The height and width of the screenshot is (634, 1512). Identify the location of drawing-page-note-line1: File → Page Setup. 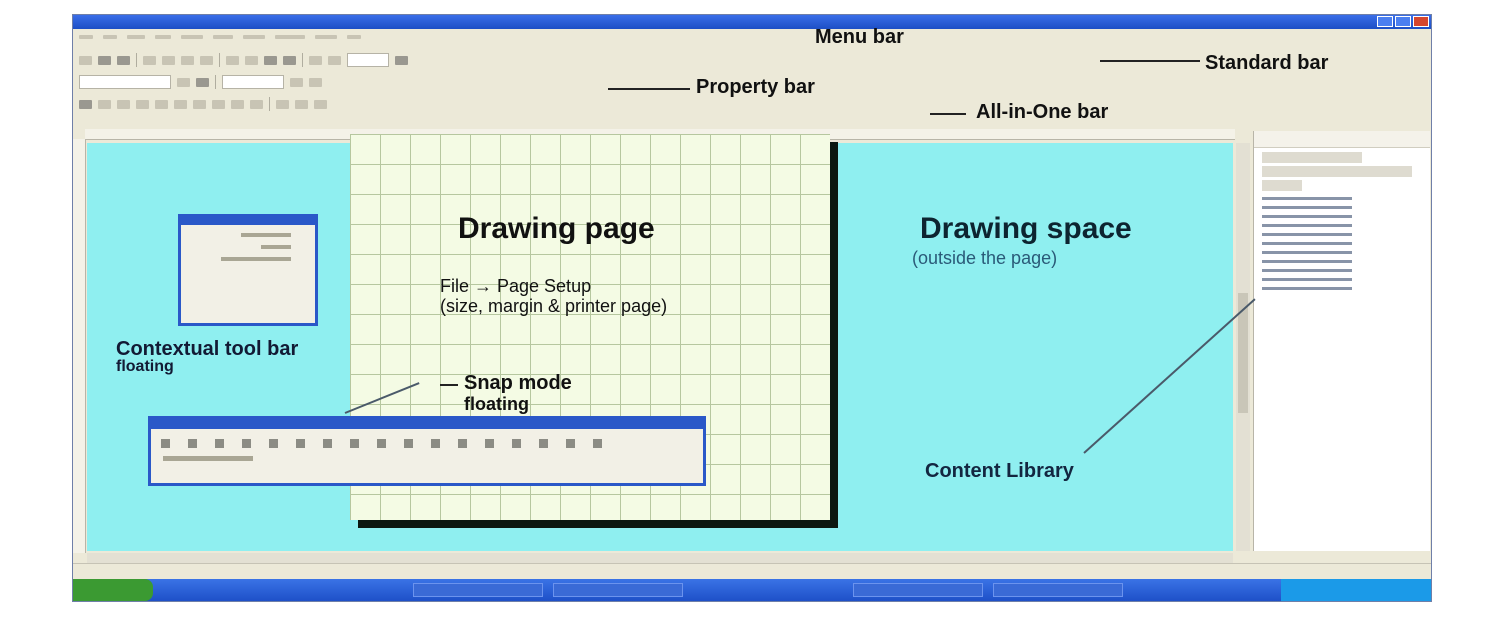
(516, 286).